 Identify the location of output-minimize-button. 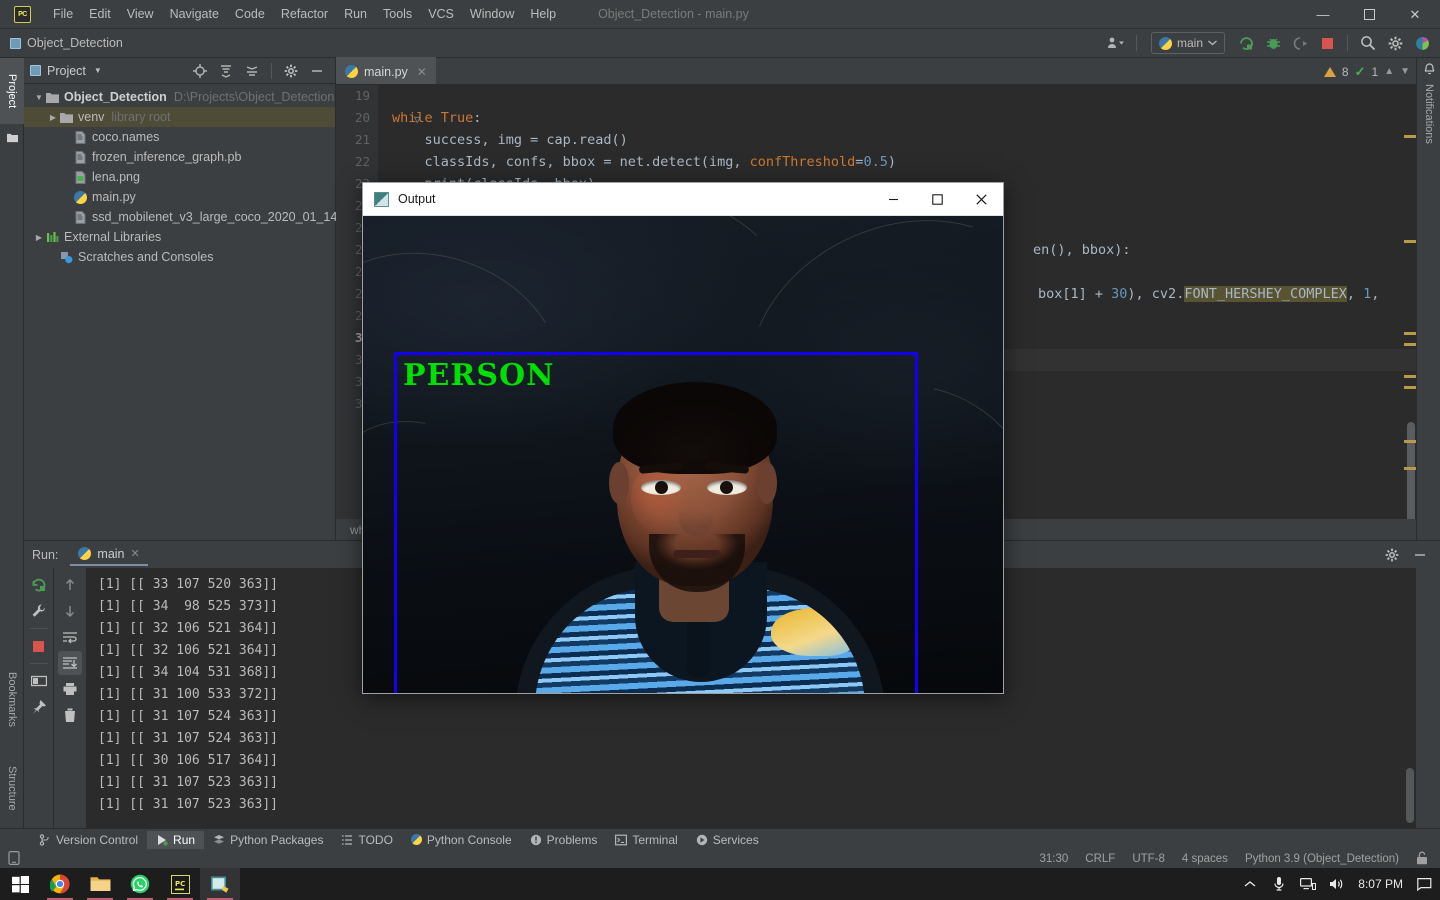
(893, 199).